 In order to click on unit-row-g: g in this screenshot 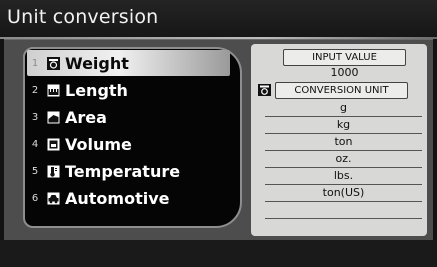, I will do `click(343, 107)`.